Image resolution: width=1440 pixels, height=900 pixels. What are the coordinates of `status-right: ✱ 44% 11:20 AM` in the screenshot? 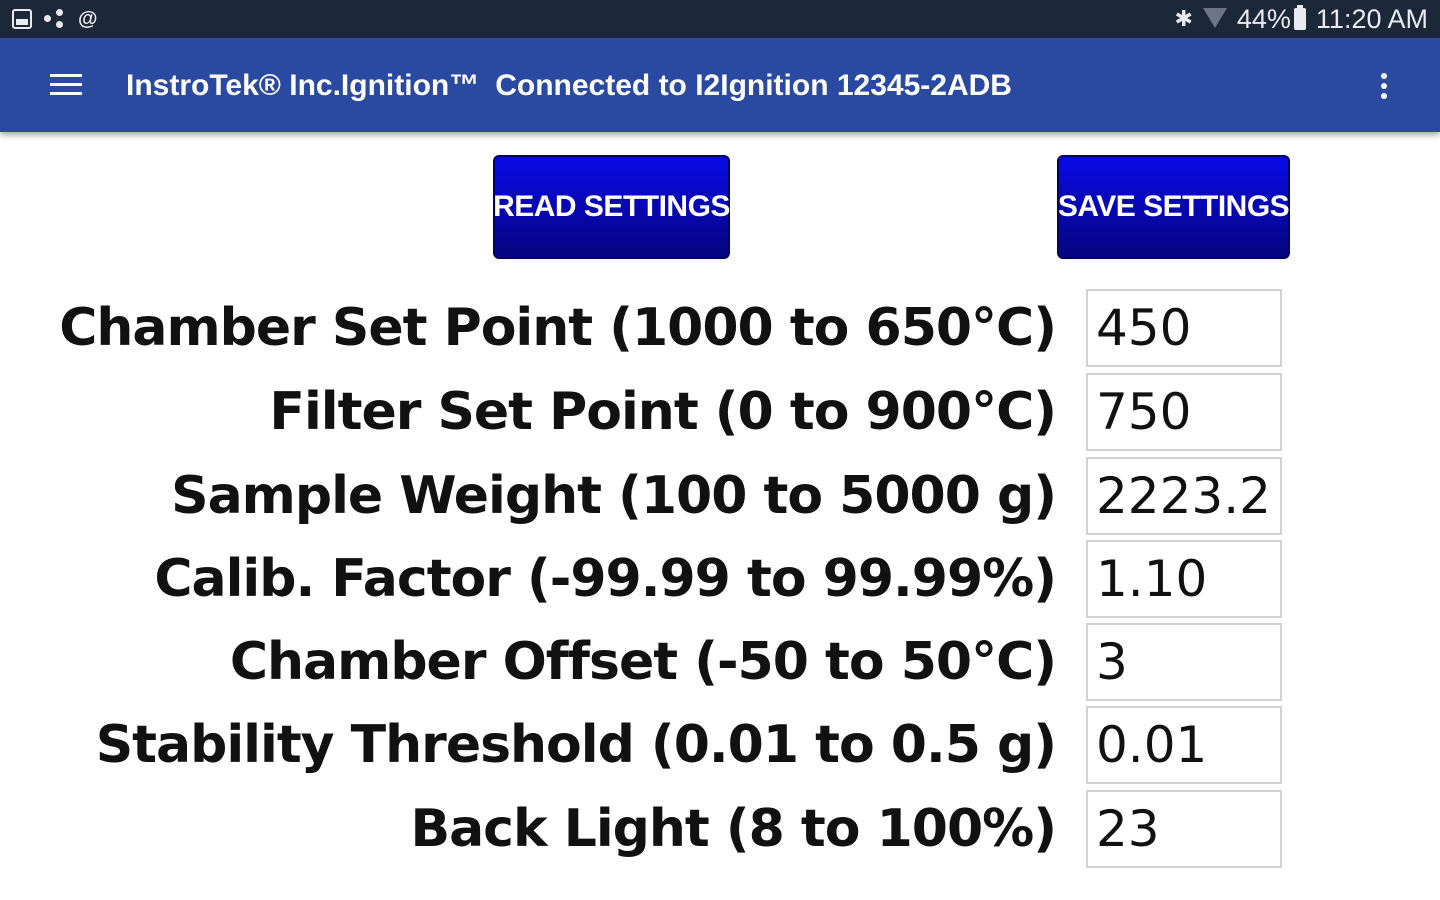 It's located at (1301, 19).